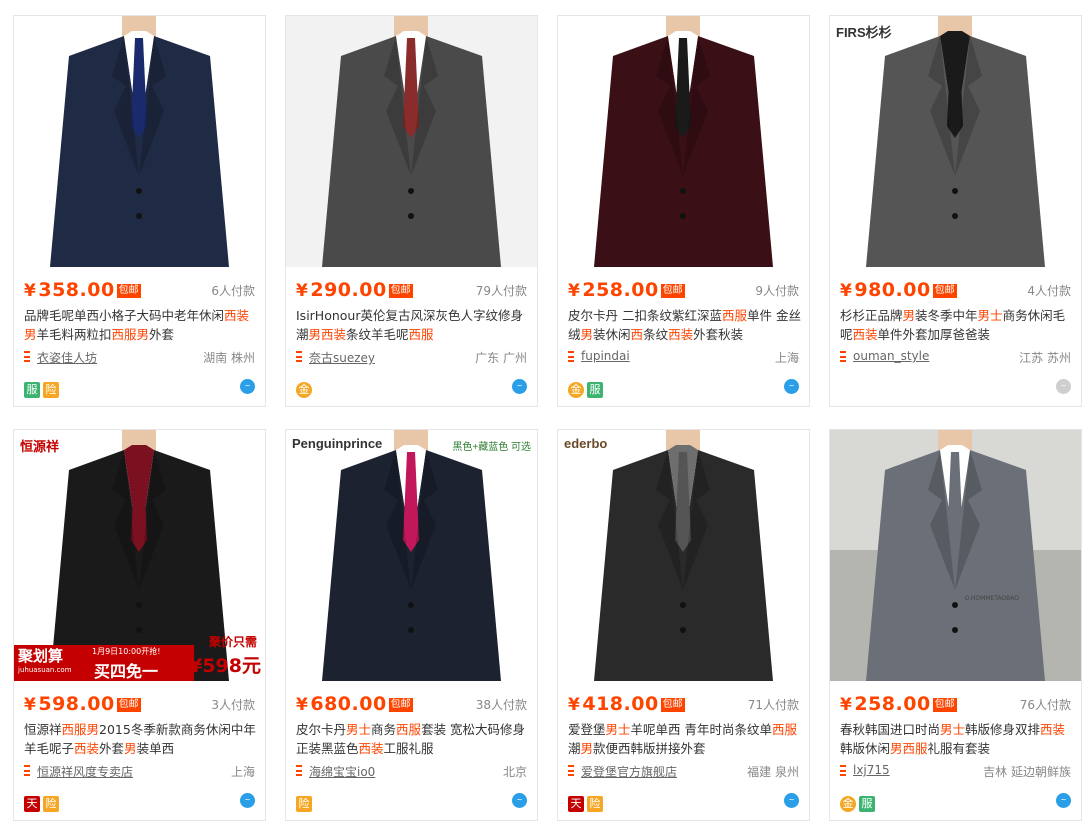  What do you see at coordinates (864, 32) in the screenshot?
I see `brand-logo: FIRS杉杉` at bounding box center [864, 32].